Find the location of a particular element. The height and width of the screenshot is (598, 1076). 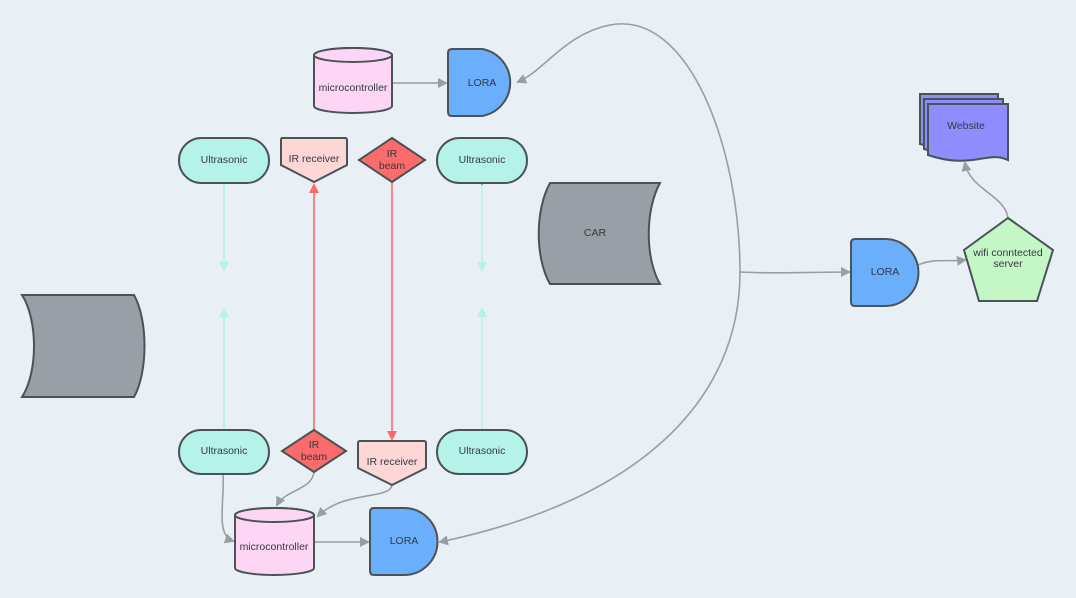

right-lora: LORA is located at coordinates (885, 272).